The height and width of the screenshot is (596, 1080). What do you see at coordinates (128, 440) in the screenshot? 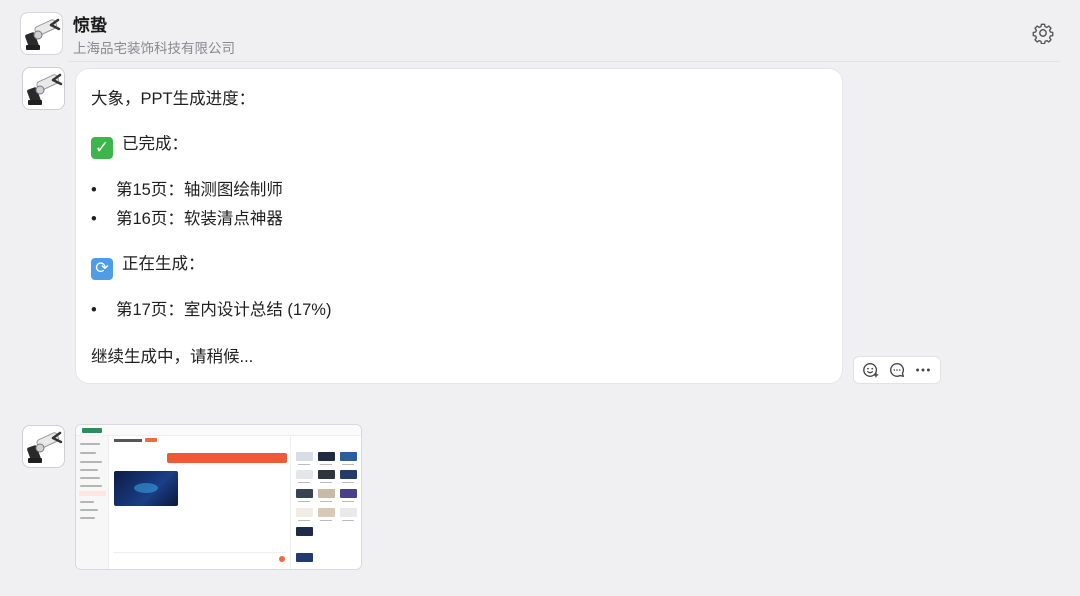
I see `thumb-title` at bounding box center [128, 440].